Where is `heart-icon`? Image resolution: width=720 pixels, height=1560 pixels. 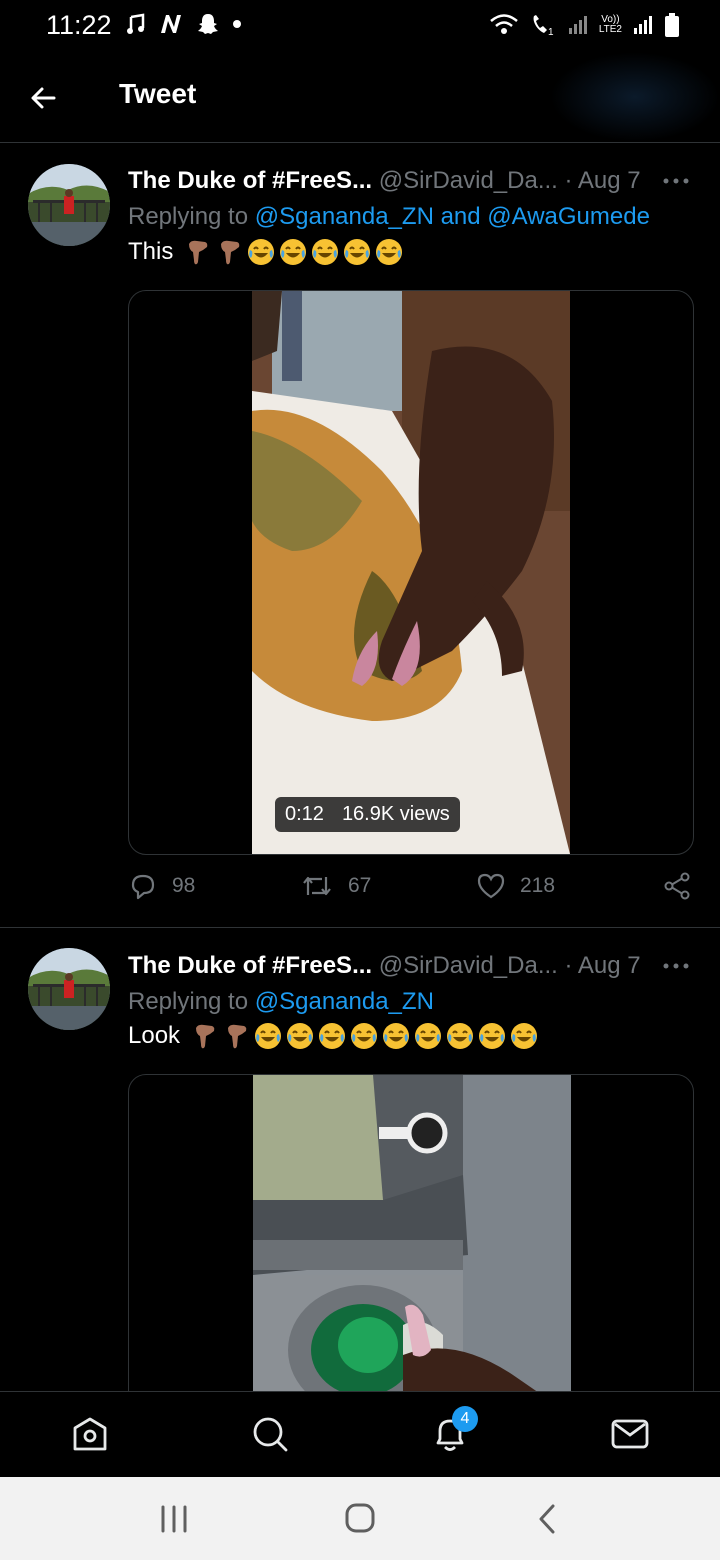
heart-icon is located at coordinates (491, 886).